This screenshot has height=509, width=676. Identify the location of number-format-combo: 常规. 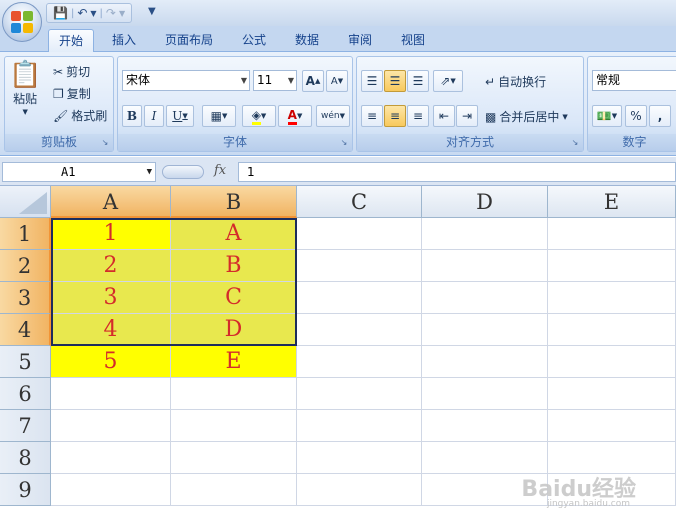
(634, 80).